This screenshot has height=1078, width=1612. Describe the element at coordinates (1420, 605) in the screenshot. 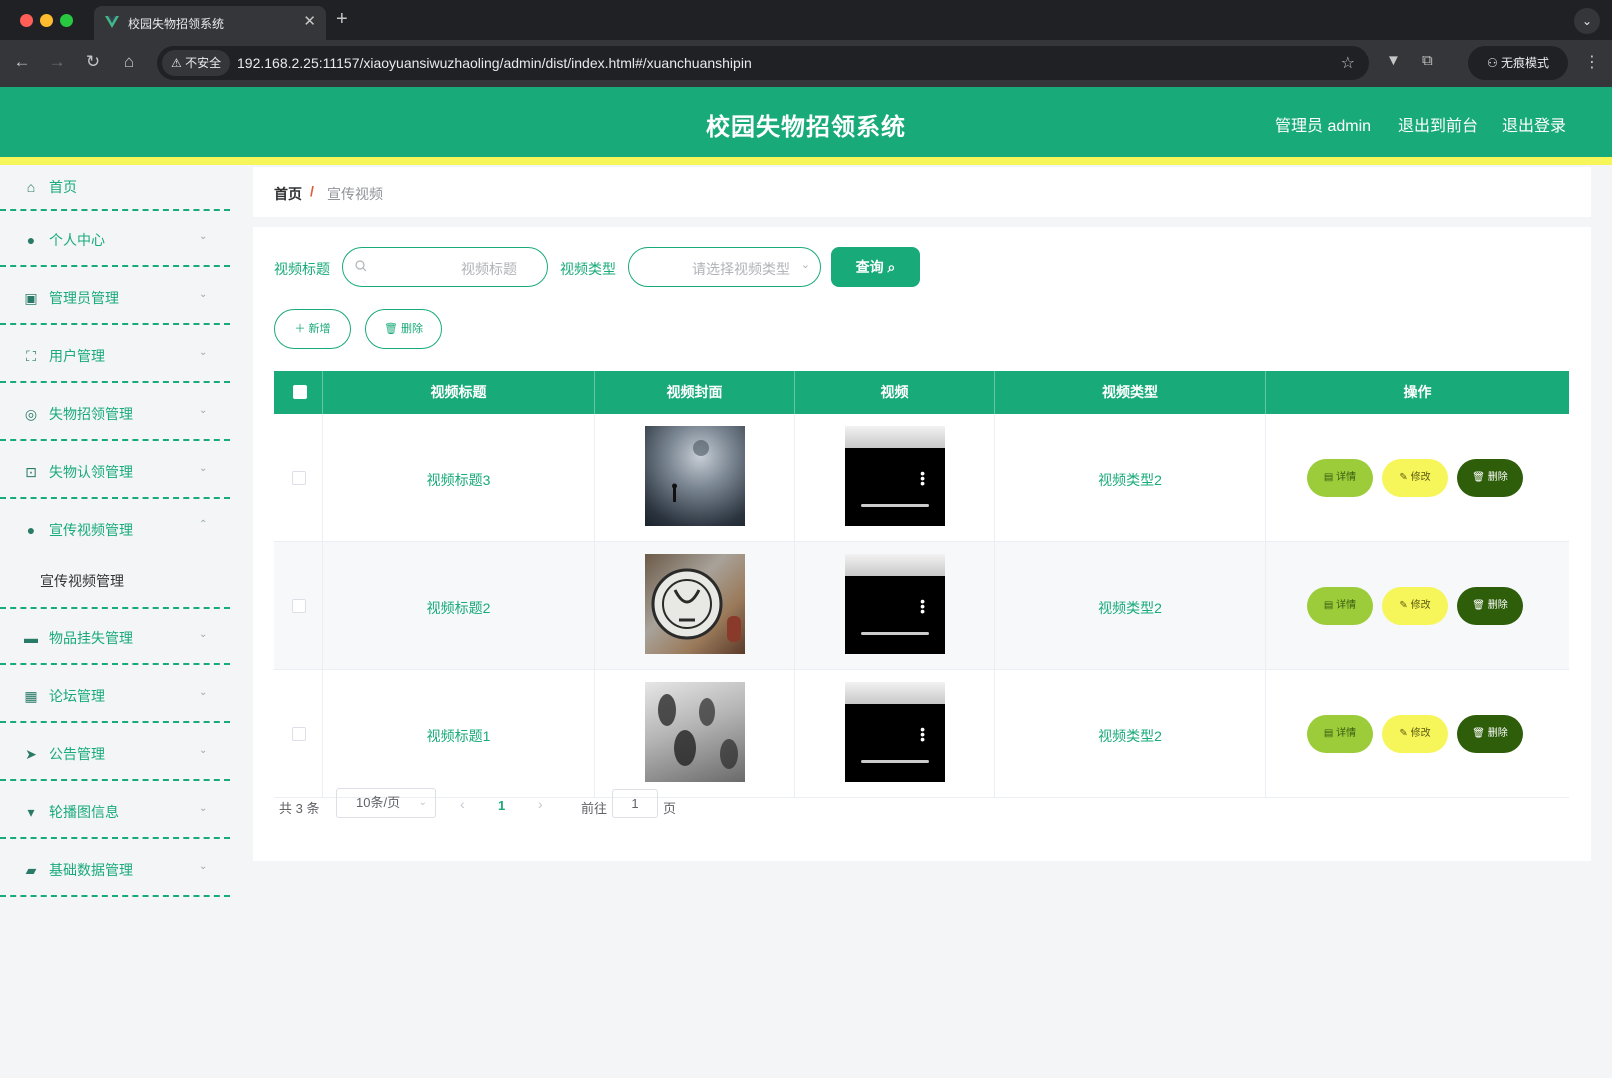

I see `edit-label: 修改` at that location.